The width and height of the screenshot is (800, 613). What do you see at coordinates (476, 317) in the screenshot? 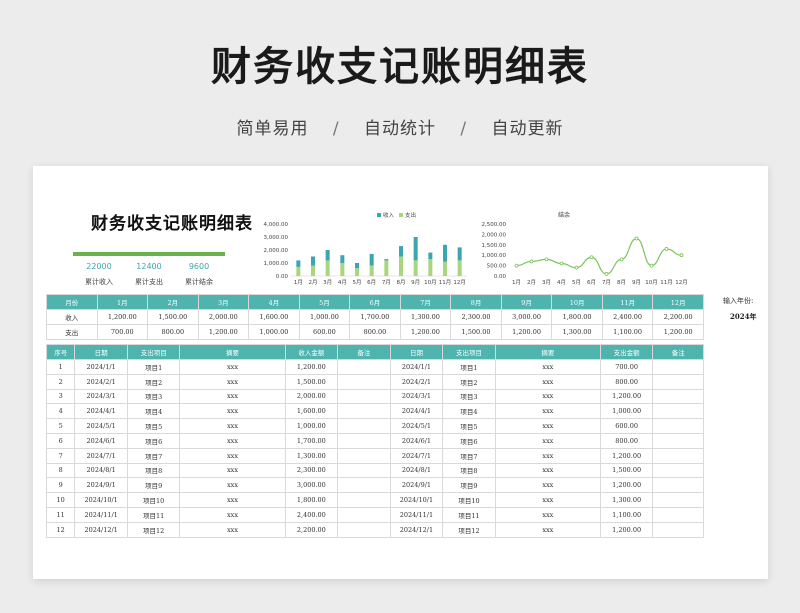
I see `table-cell: 2,300.00` at bounding box center [476, 317].